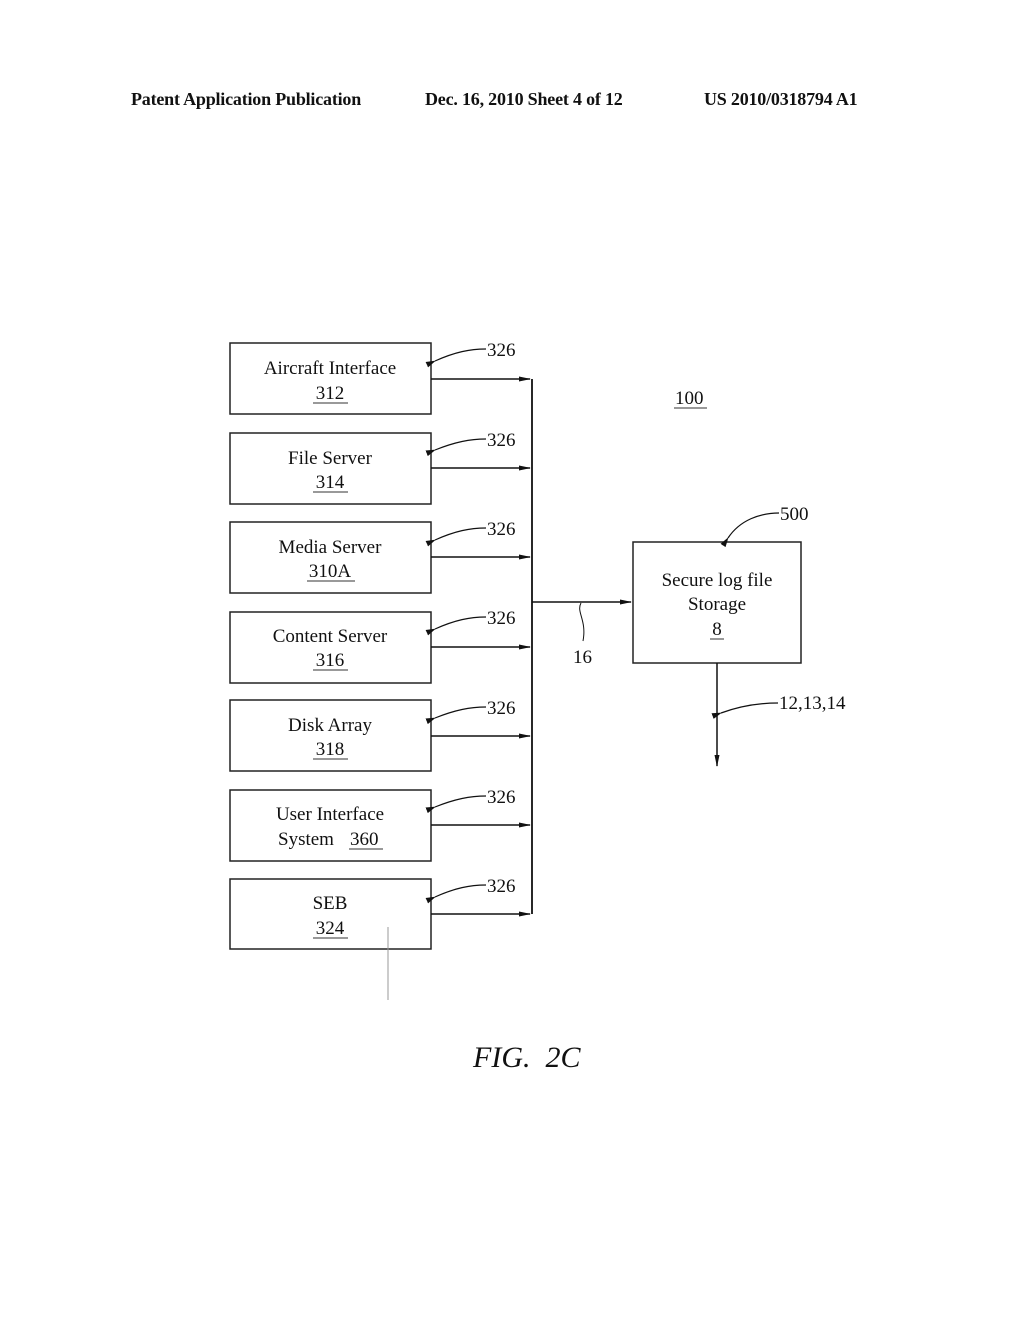 The width and height of the screenshot is (1024, 1320). What do you see at coordinates (582, 657) in the screenshot?
I see `bus-ref-label: 16` at bounding box center [582, 657].